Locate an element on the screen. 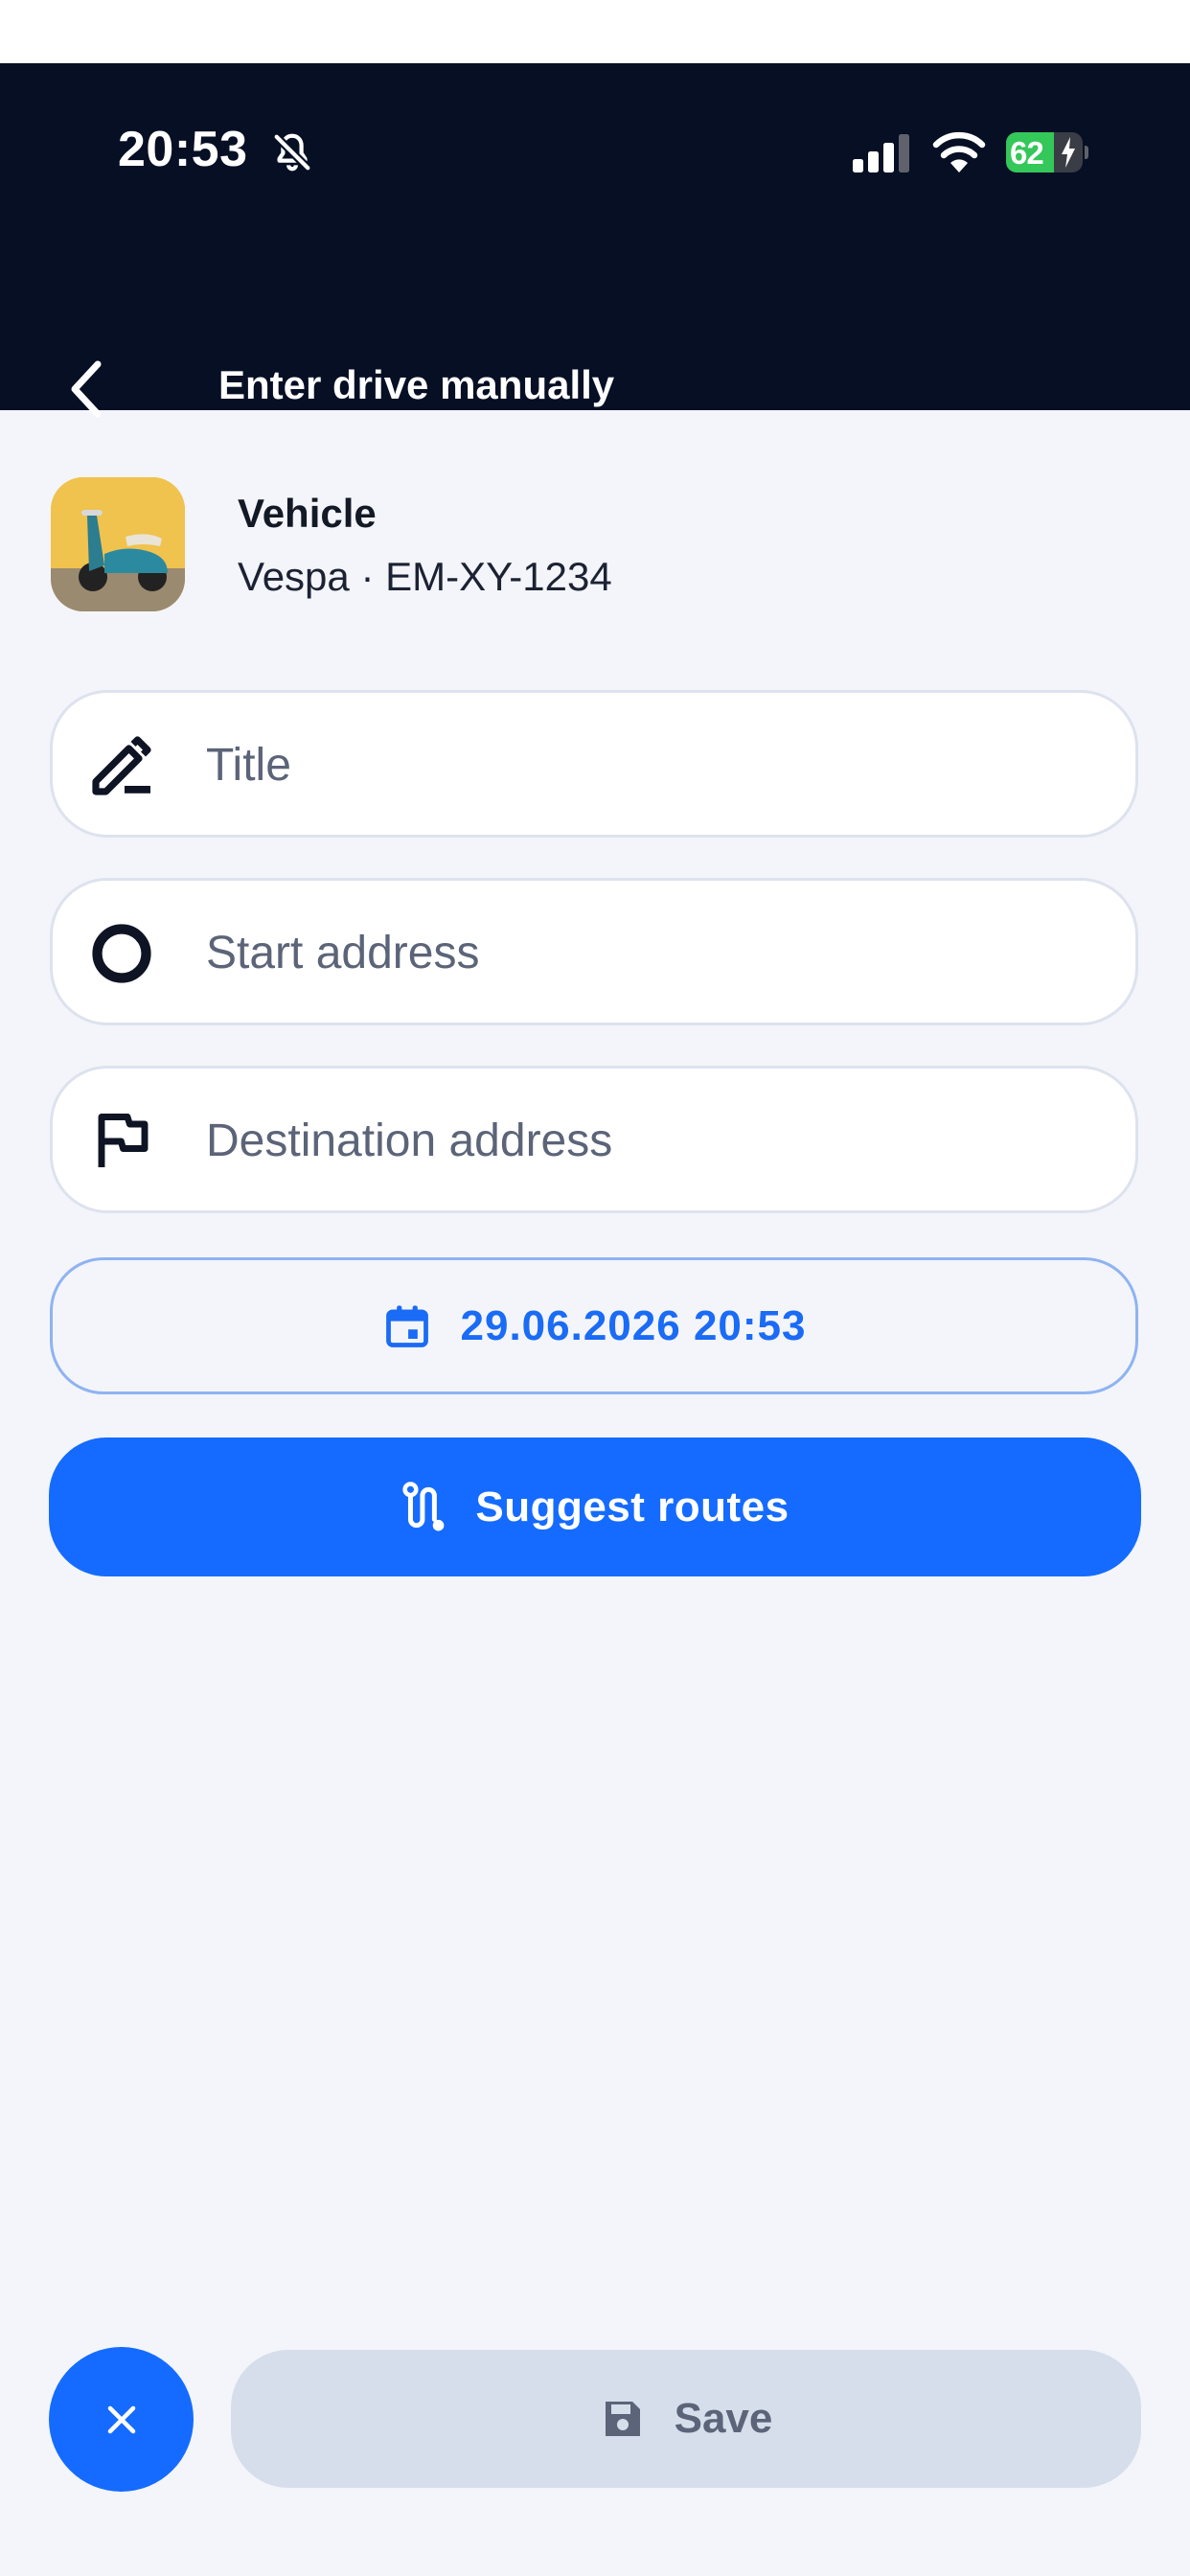  back-chevron-icon is located at coordinates (87, 389).